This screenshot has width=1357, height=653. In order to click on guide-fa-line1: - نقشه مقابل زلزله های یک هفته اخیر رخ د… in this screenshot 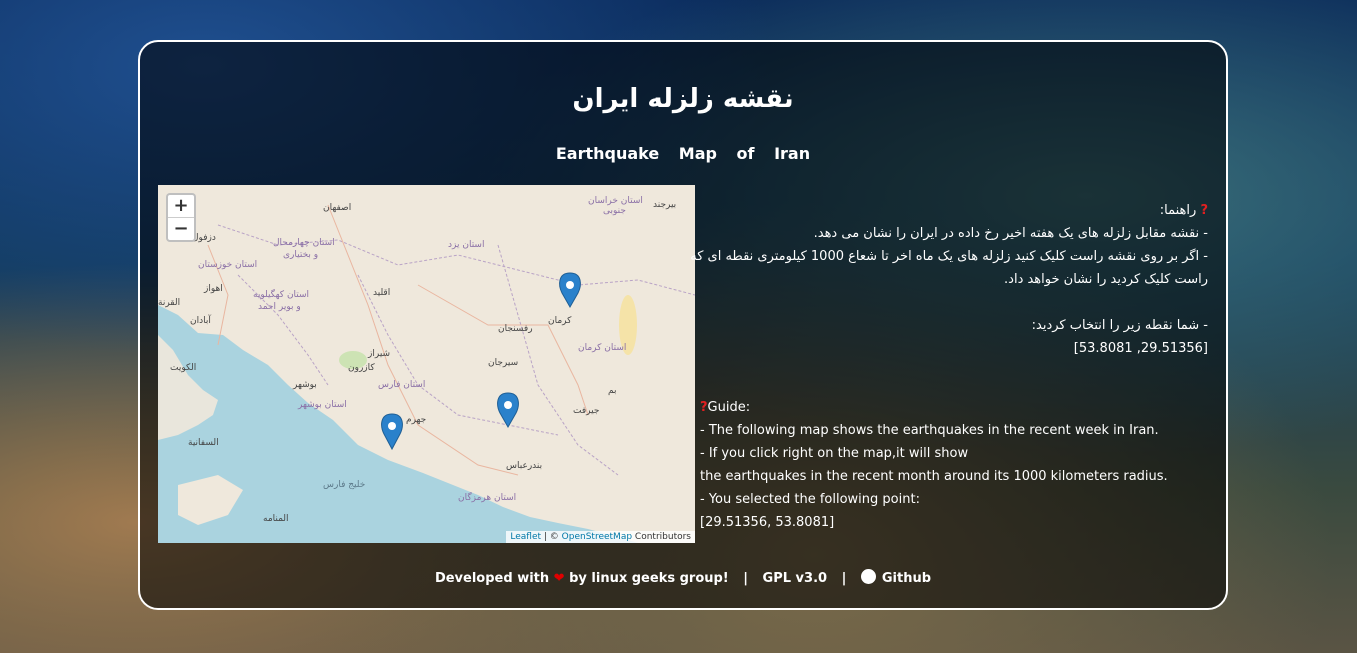, I will do `click(1010, 233)`.